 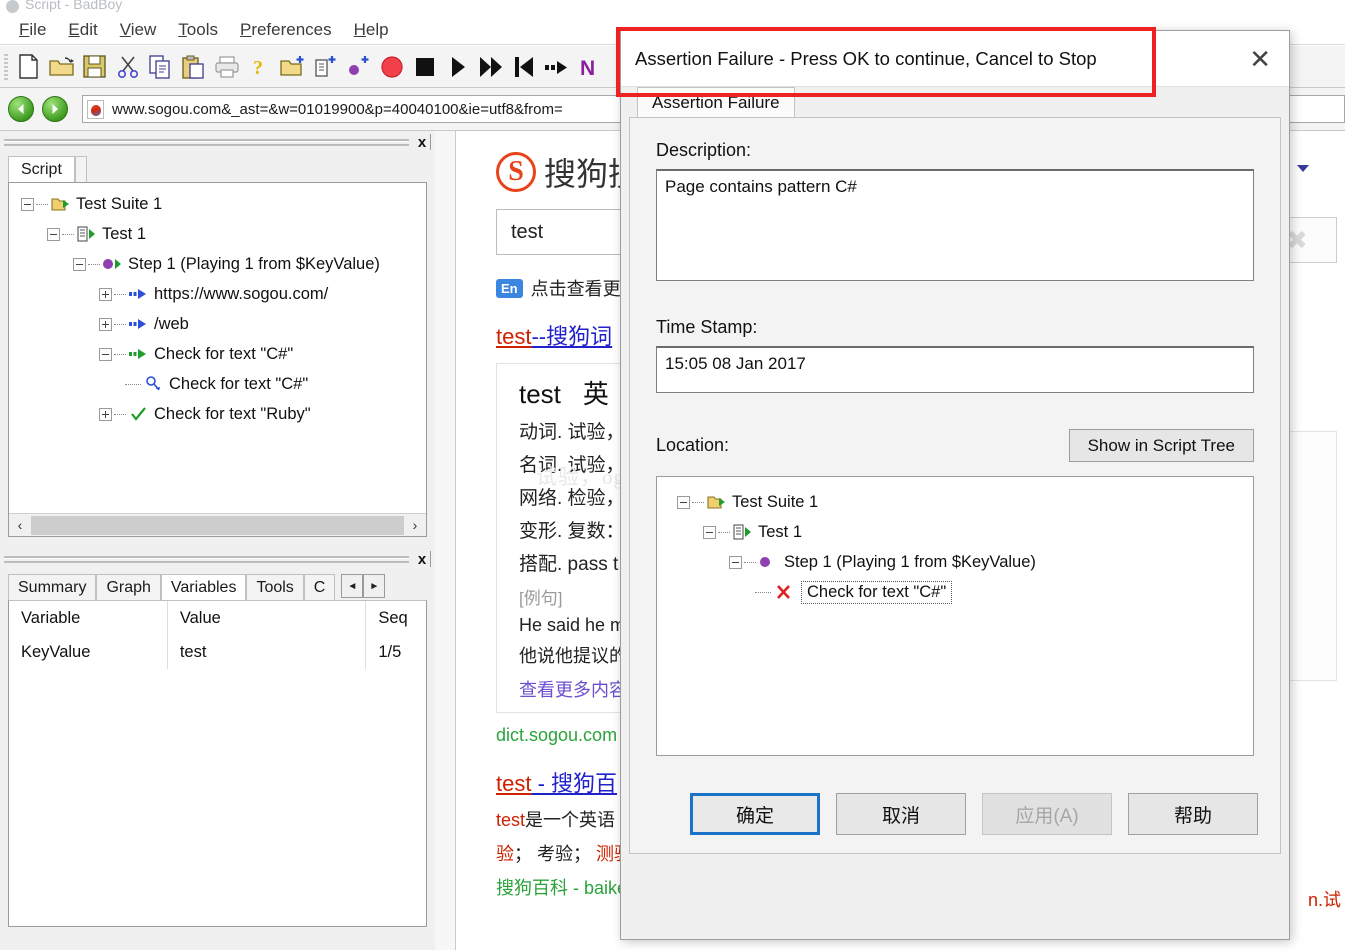 What do you see at coordinates (391, 67) in the screenshot?
I see `record-icon` at bounding box center [391, 67].